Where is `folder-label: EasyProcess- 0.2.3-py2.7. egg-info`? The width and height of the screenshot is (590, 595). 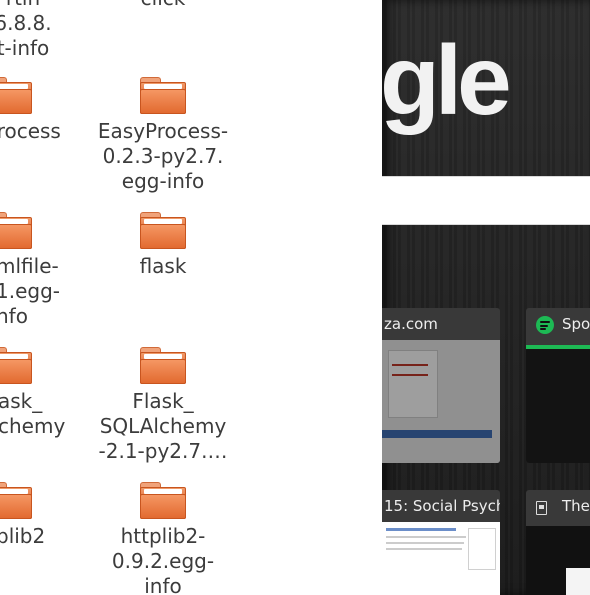
folder-label: EasyProcess- 0.2.3-py2.7. egg-info is located at coordinates (163, 156).